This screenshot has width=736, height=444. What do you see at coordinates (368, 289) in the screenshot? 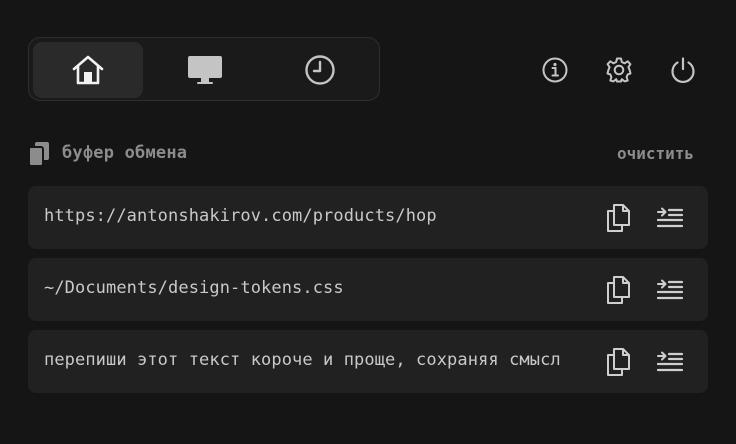
I see `clipboard-item: ~/Documents/design-tokens.css` at bounding box center [368, 289].